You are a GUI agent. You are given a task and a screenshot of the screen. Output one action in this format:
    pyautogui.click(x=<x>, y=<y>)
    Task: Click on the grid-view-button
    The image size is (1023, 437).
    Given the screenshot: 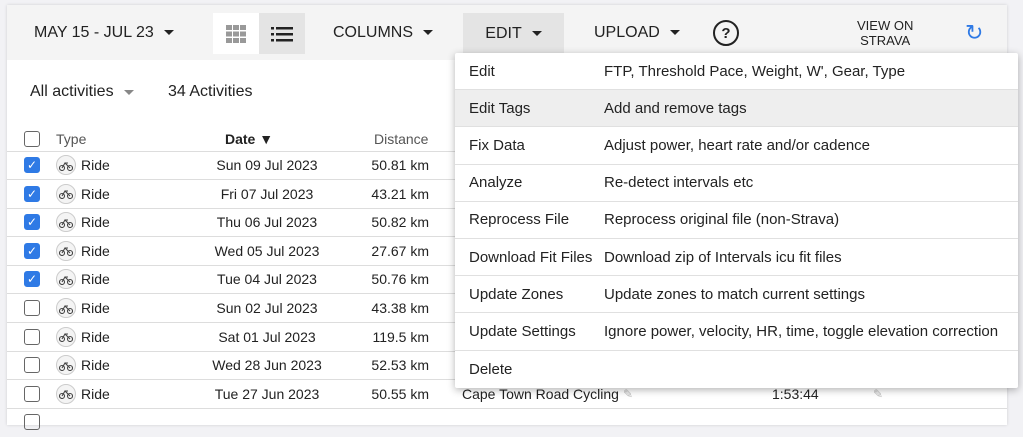 What is the action you would take?
    pyautogui.click(x=236, y=33)
    